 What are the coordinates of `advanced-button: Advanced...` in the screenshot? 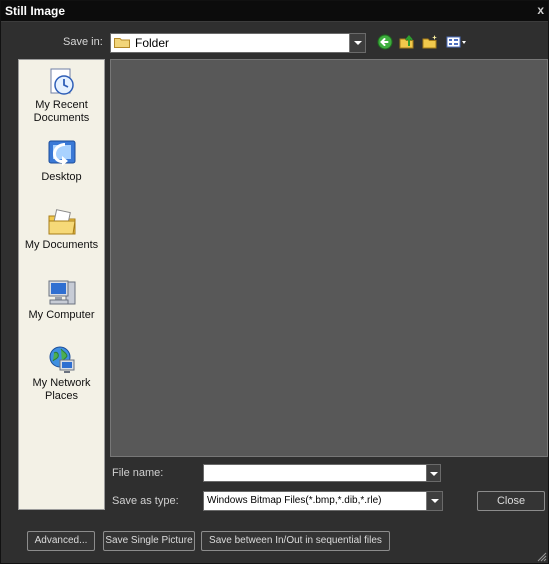 It's located at (61, 541).